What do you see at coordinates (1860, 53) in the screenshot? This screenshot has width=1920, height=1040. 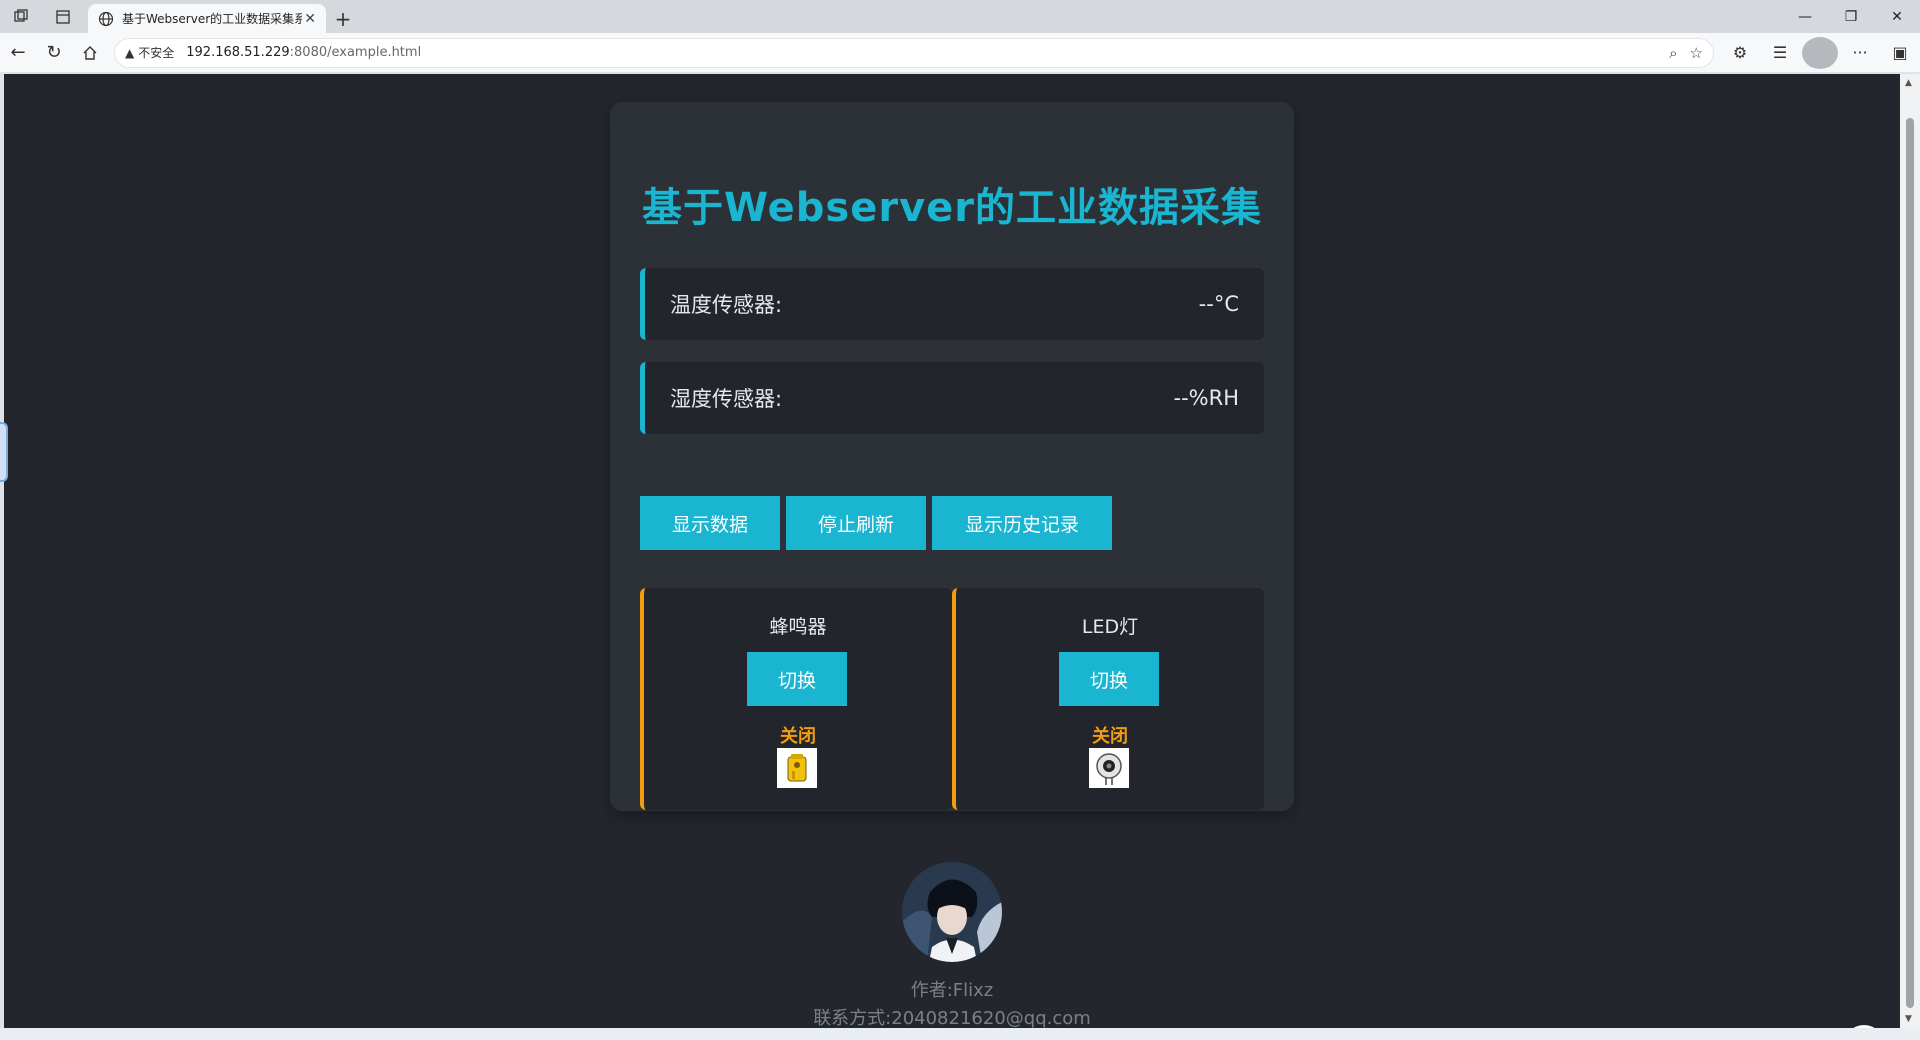 I see `more-icon: ···` at bounding box center [1860, 53].